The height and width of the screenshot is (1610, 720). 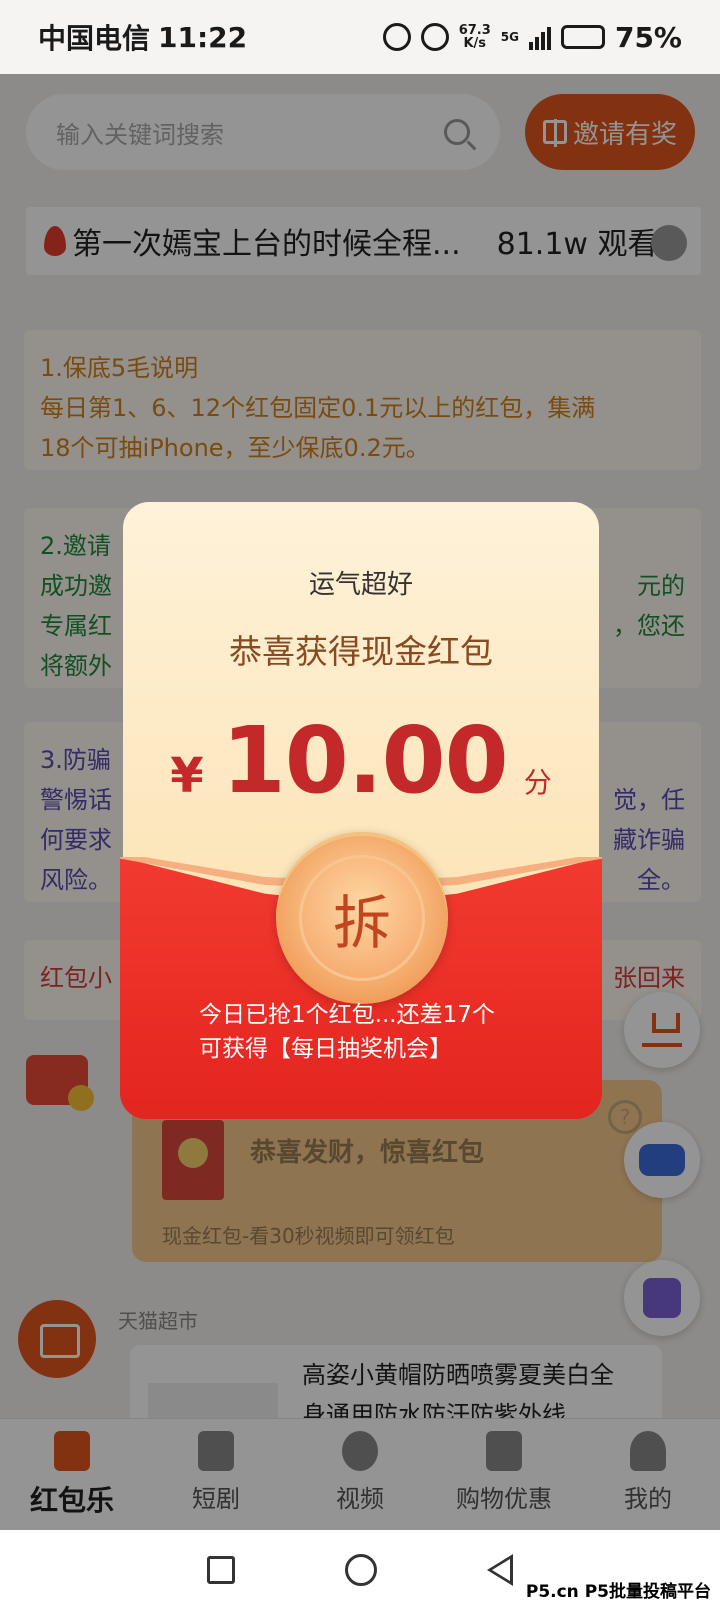 I want to click on clock: 11:22, so click(x=203, y=37).